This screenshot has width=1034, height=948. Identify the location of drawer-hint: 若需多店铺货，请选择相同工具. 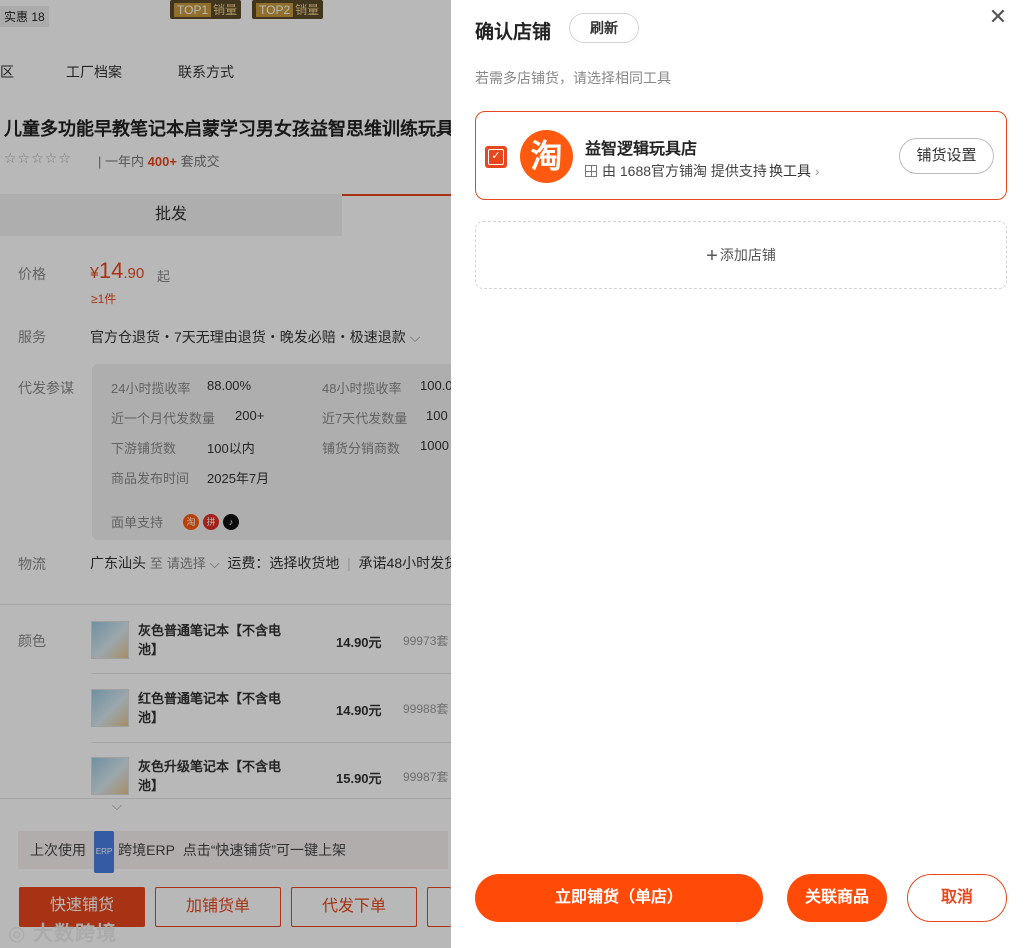
(573, 78).